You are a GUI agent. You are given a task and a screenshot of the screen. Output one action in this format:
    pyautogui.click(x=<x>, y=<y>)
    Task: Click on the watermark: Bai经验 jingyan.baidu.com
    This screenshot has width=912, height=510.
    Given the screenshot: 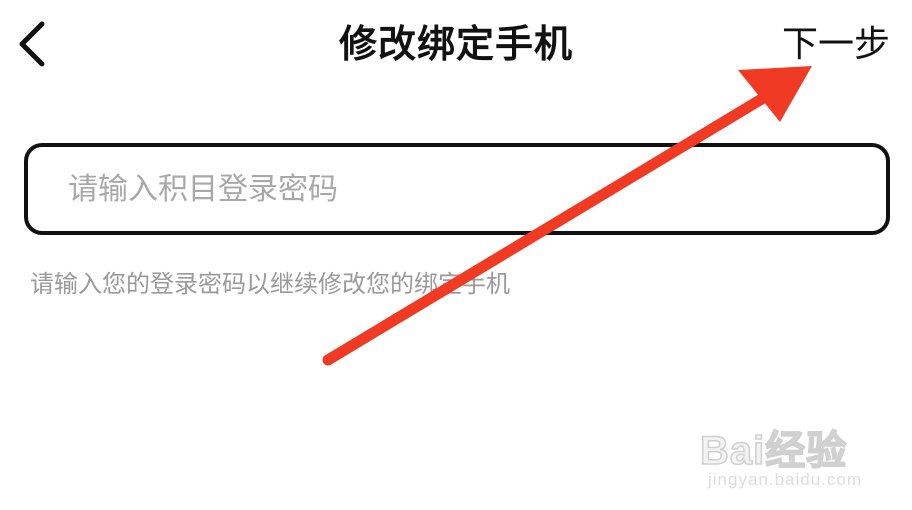 What is the action you would take?
    pyautogui.click(x=799, y=453)
    